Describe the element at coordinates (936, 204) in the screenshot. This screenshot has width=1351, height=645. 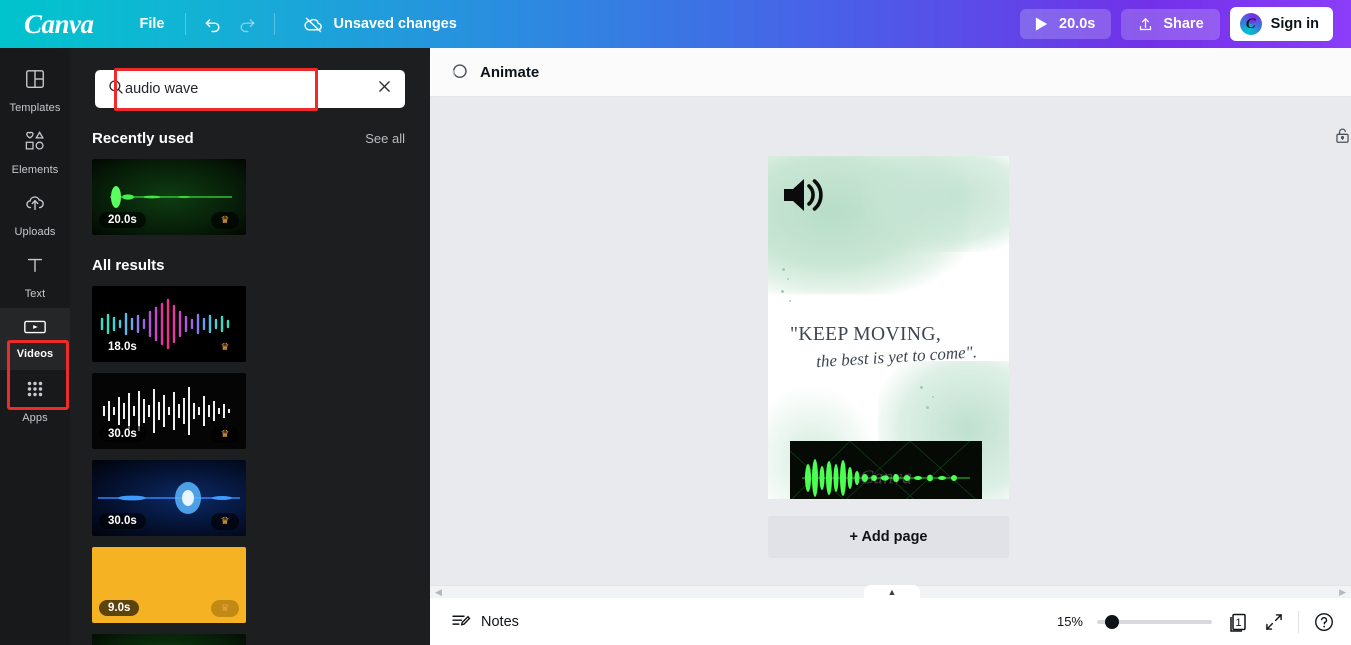
I see `watercolor-splash` at that location.